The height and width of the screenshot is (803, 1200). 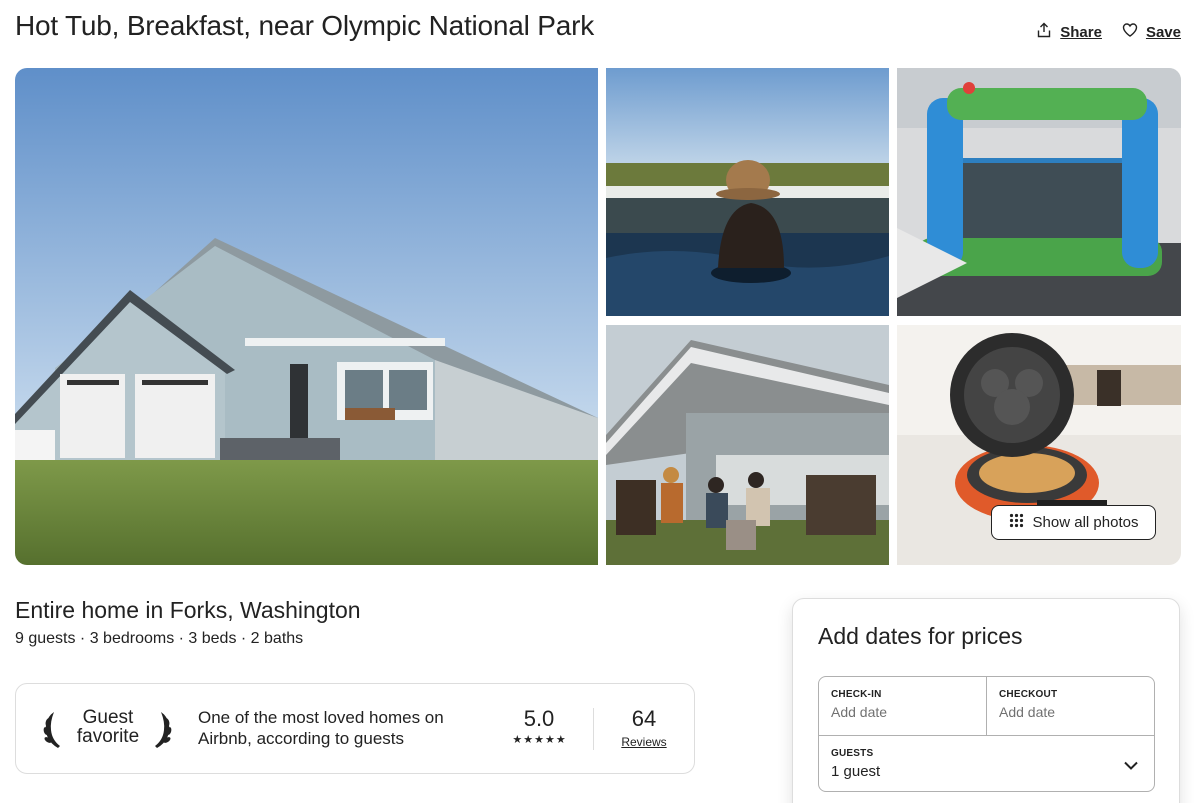 I want to click on laurel-right-icon, so click(x=161, y=730).